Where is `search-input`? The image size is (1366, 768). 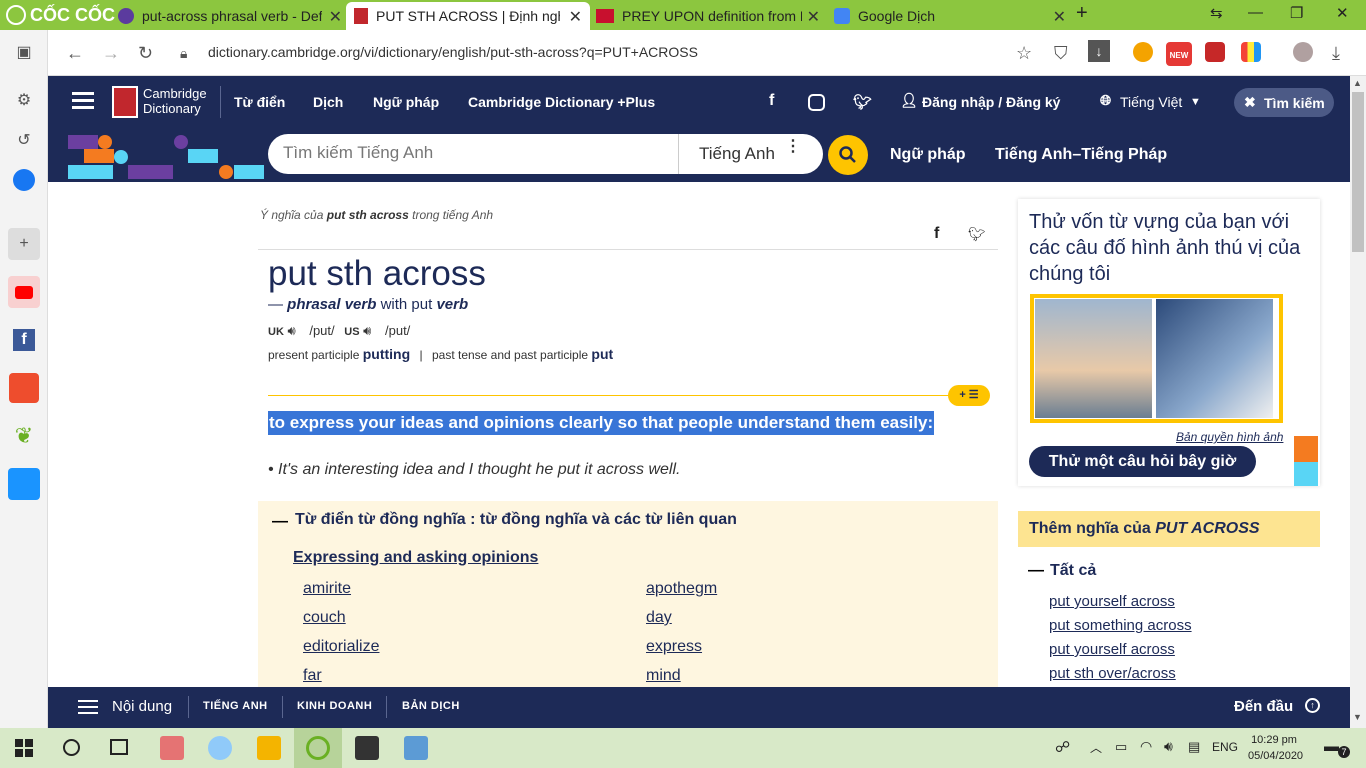 search-input is located at coordinates (473, 153).